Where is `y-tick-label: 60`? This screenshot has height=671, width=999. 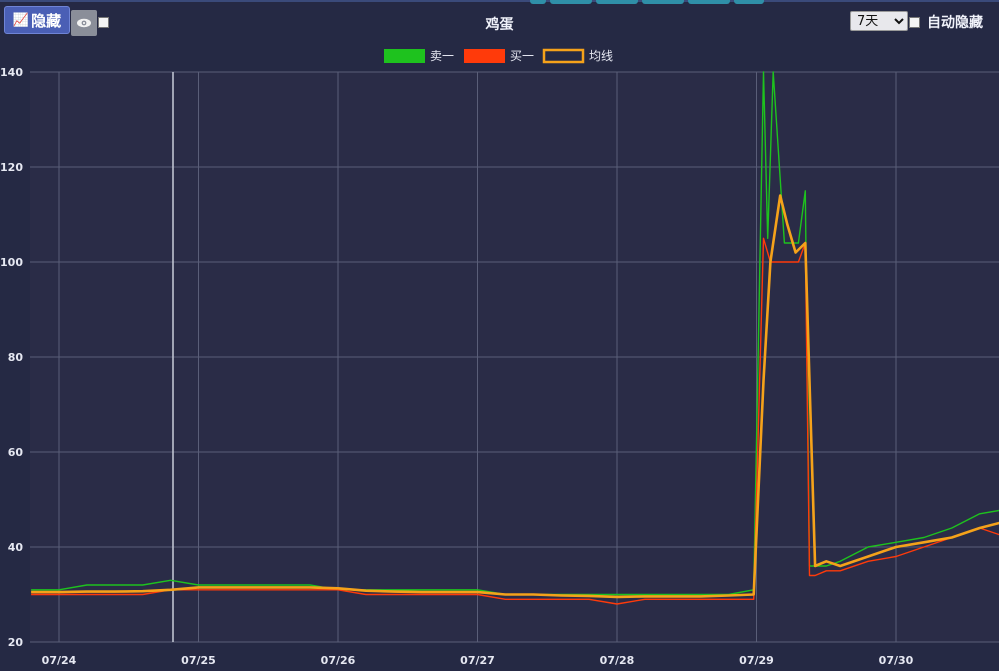 y-tick-label: 60 is located at coordinates (16, 452).